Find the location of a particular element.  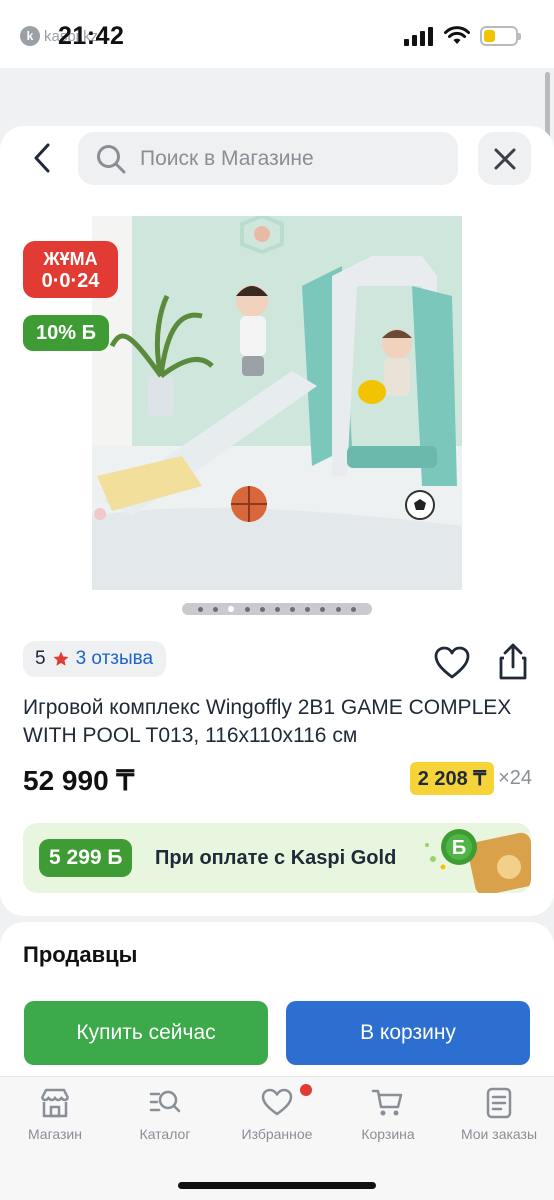

chevron-left-icon is located at coordinates (42, 158).